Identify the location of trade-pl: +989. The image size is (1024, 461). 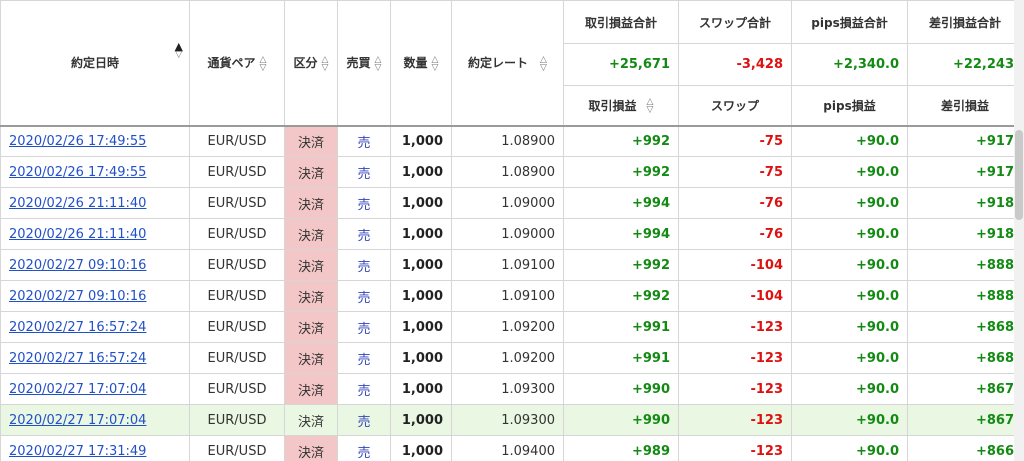
(621, 448).